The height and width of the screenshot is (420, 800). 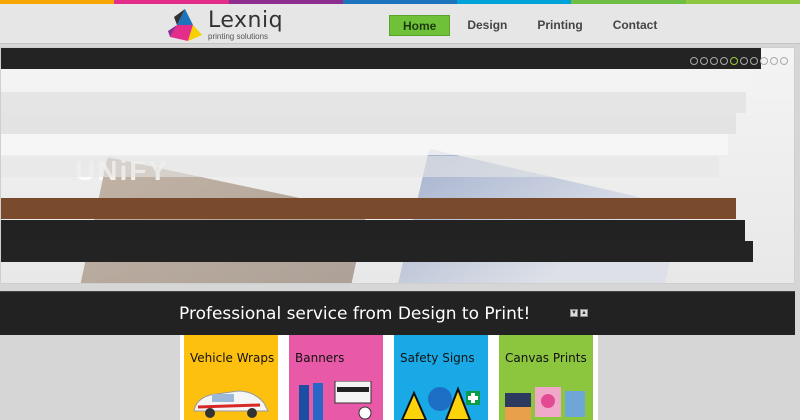 What do you see at coordinates (441, 377) in the screenshot?
I see `tile-safety-signs: Safety Signs` at bounding box center [441, 377].